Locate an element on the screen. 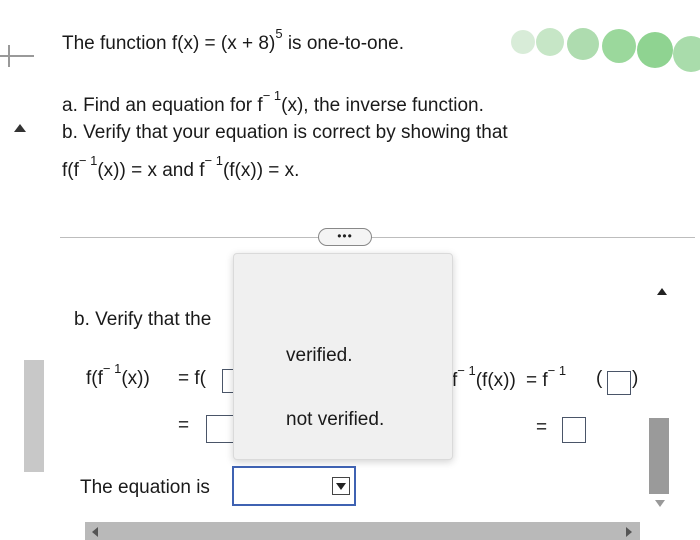  progress-dots-icon is located at coordinates (605, 50).